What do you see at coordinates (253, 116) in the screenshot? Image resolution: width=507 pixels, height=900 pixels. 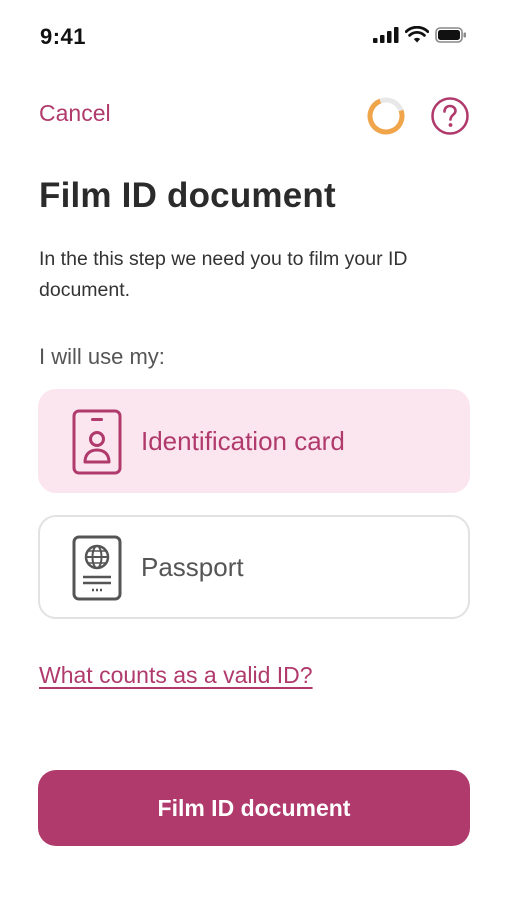 I see `top-nav: Cancel` at bounding box center [253, 116].